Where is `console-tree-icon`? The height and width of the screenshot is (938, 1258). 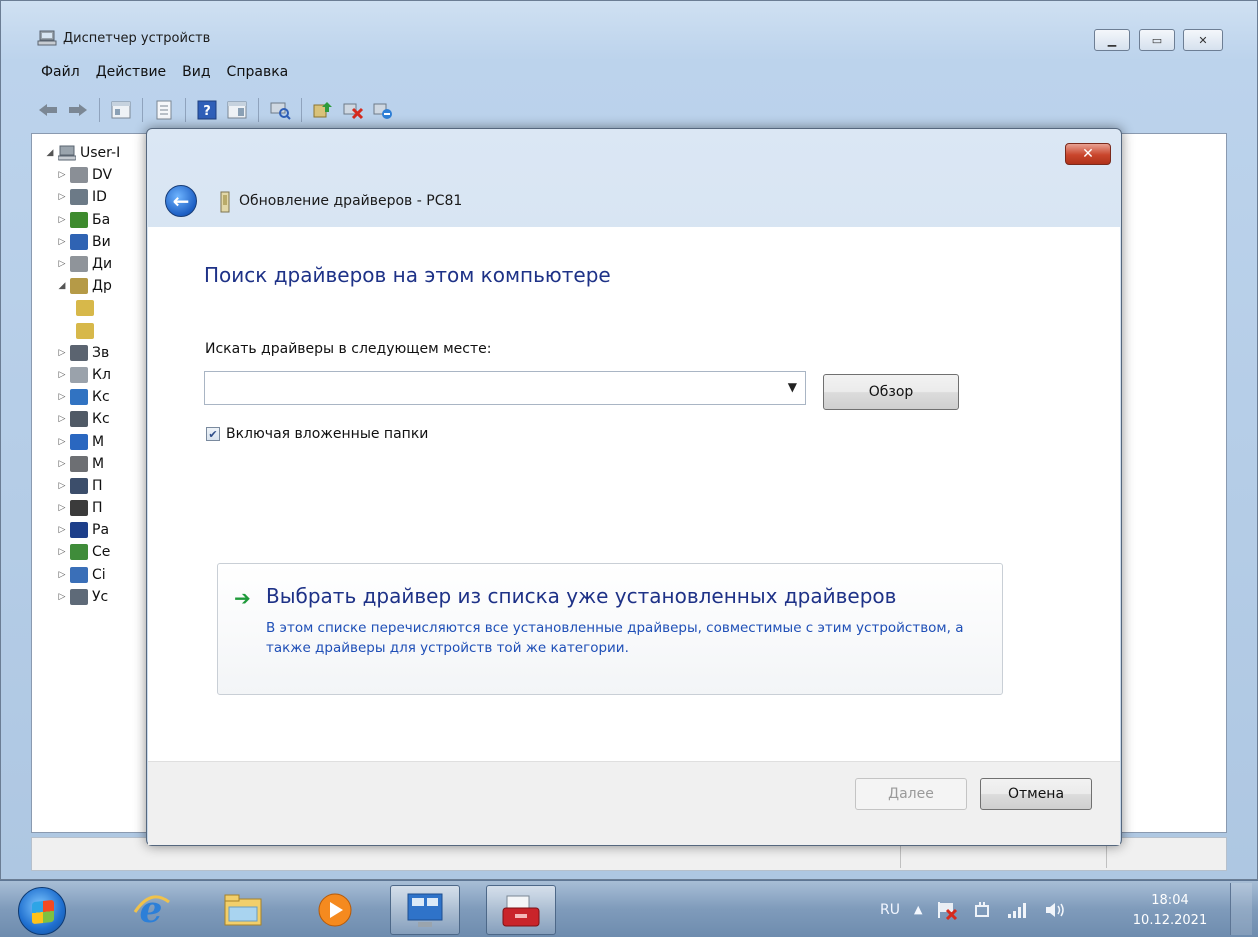
console-tree-icon is located at coordinates (121, 110).